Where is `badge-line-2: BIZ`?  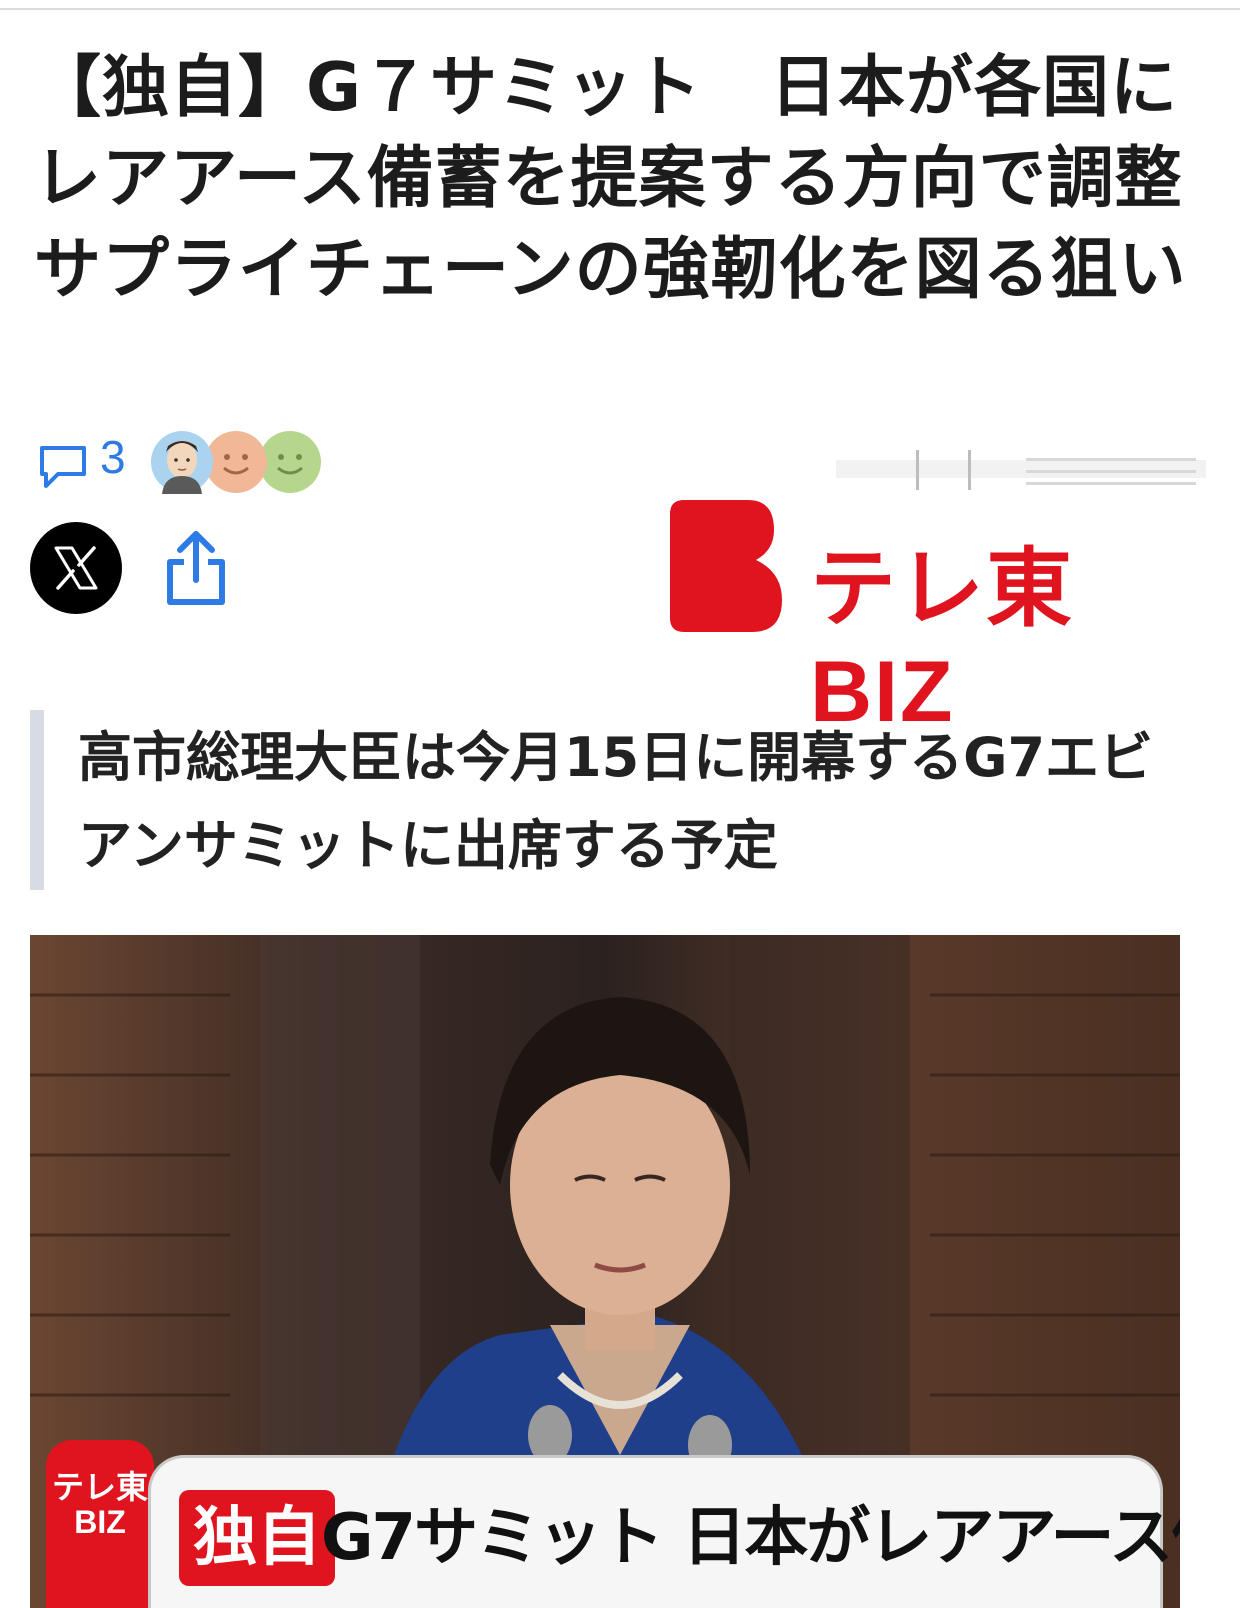 badge-line-2: BIZ is located at coordinates (100, 1522).